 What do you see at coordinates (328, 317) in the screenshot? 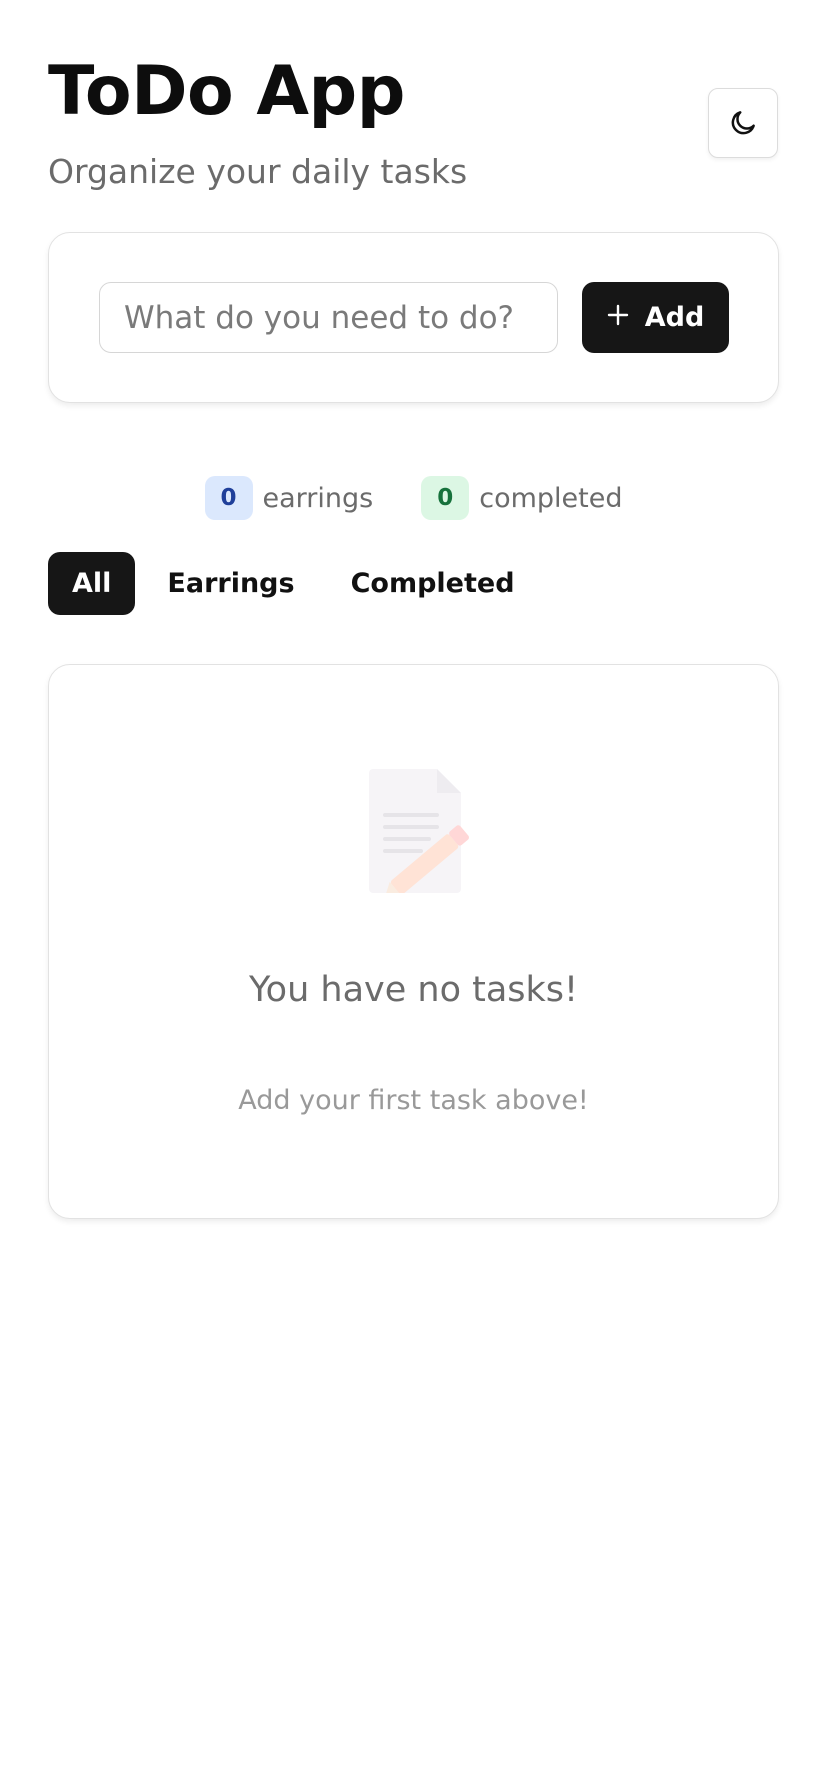
I see `new-task-input` at bounding box center [328, 317].